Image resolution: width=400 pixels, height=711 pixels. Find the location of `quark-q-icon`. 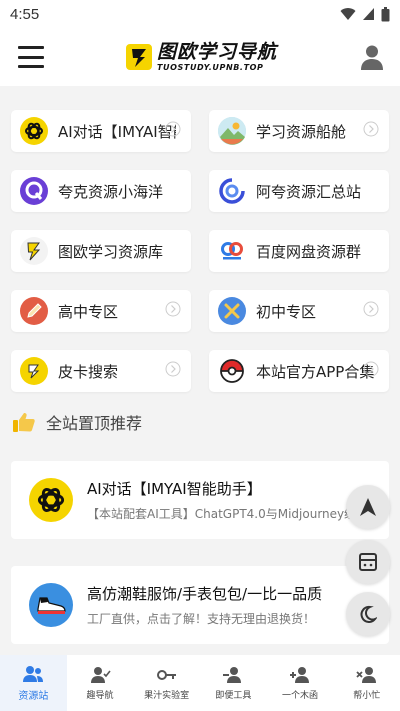

quark-q-icon is located at coordinates (232, 191).